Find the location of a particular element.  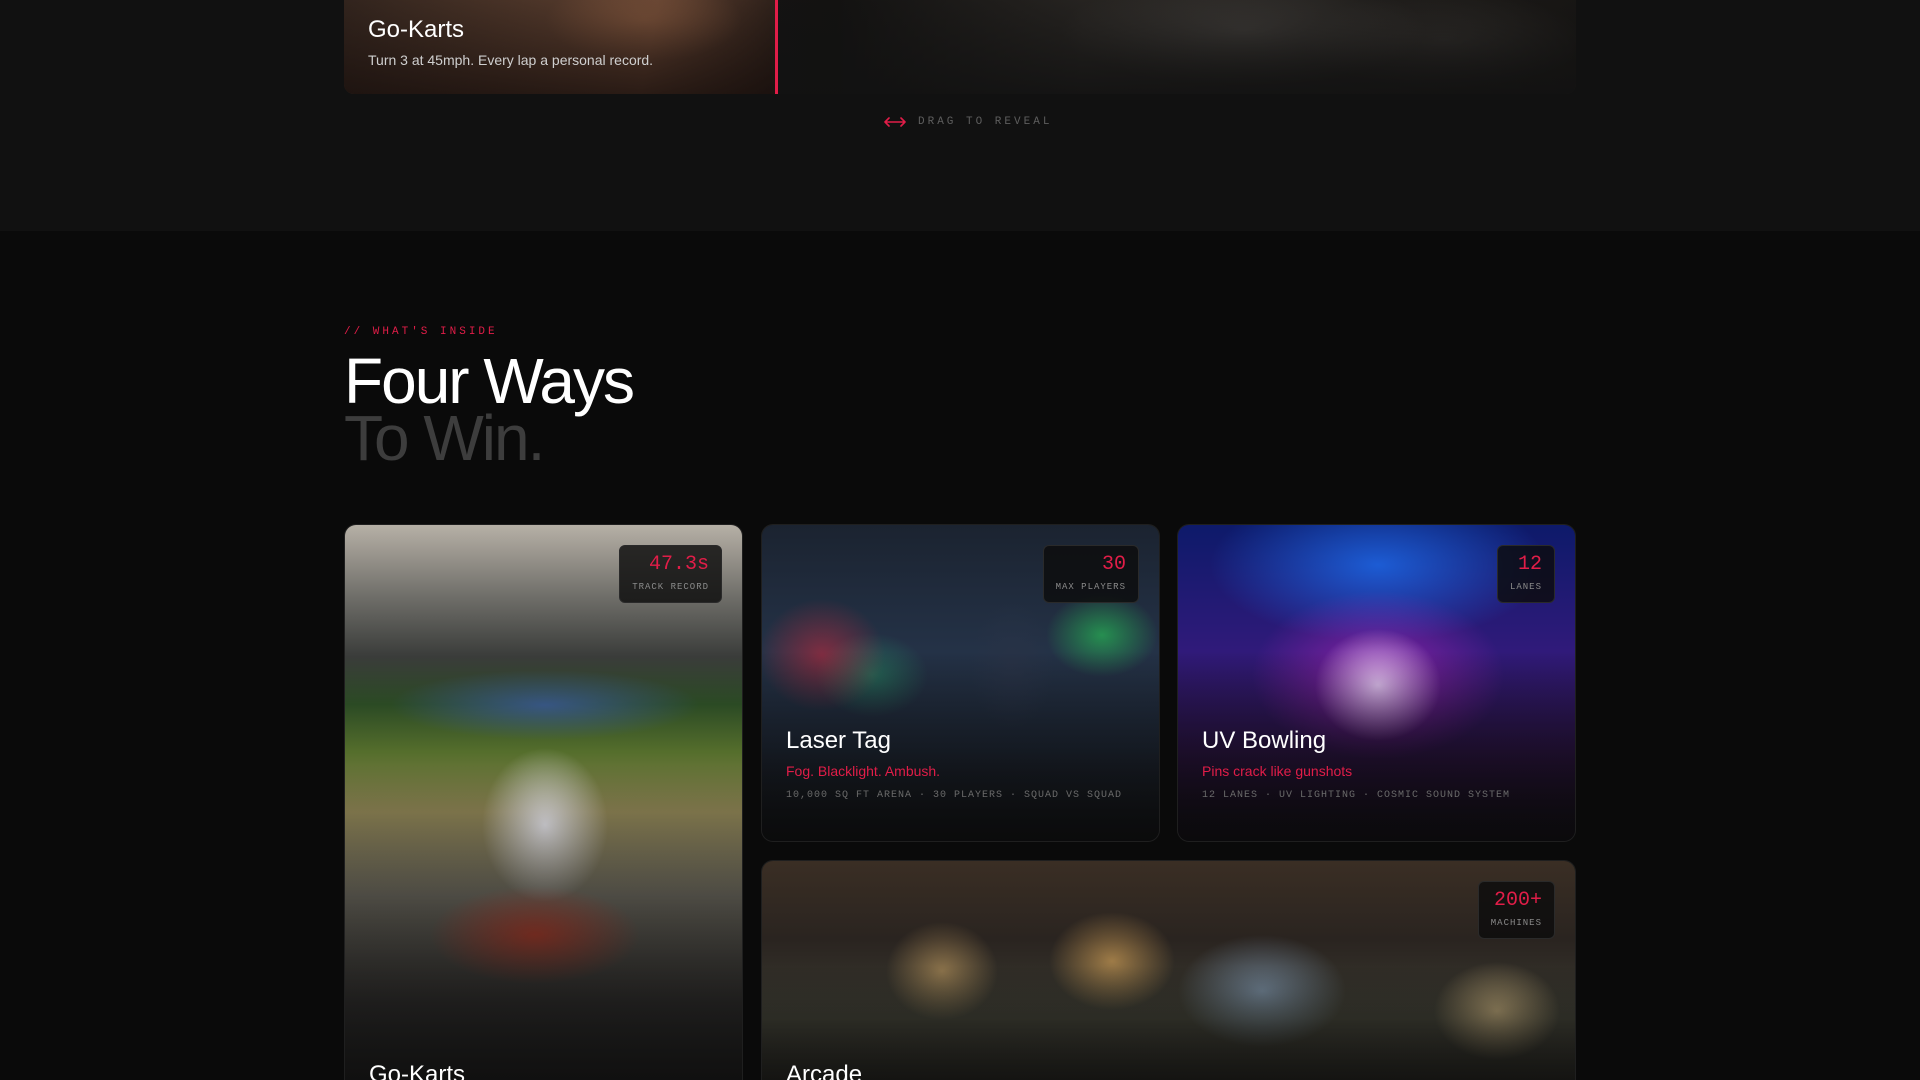

stat-value: 47.3s is located at coordinates (678, 564).